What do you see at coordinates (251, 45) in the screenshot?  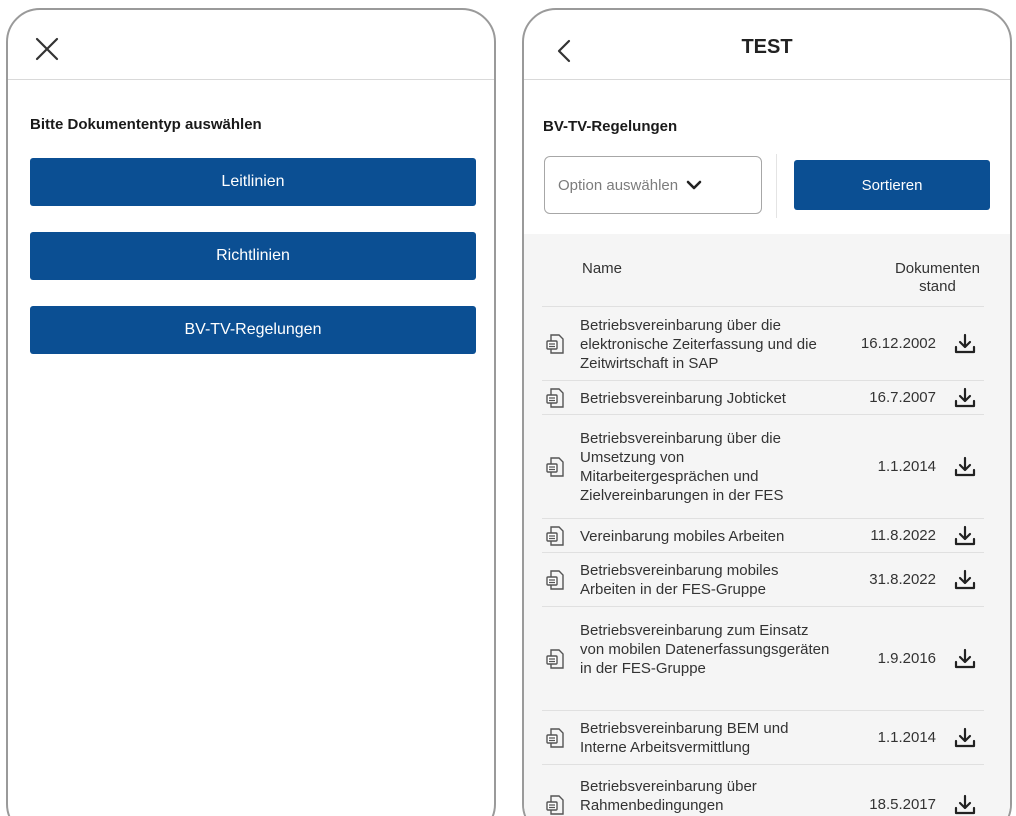 I see `panel-header` at bounding box center [251, 45].